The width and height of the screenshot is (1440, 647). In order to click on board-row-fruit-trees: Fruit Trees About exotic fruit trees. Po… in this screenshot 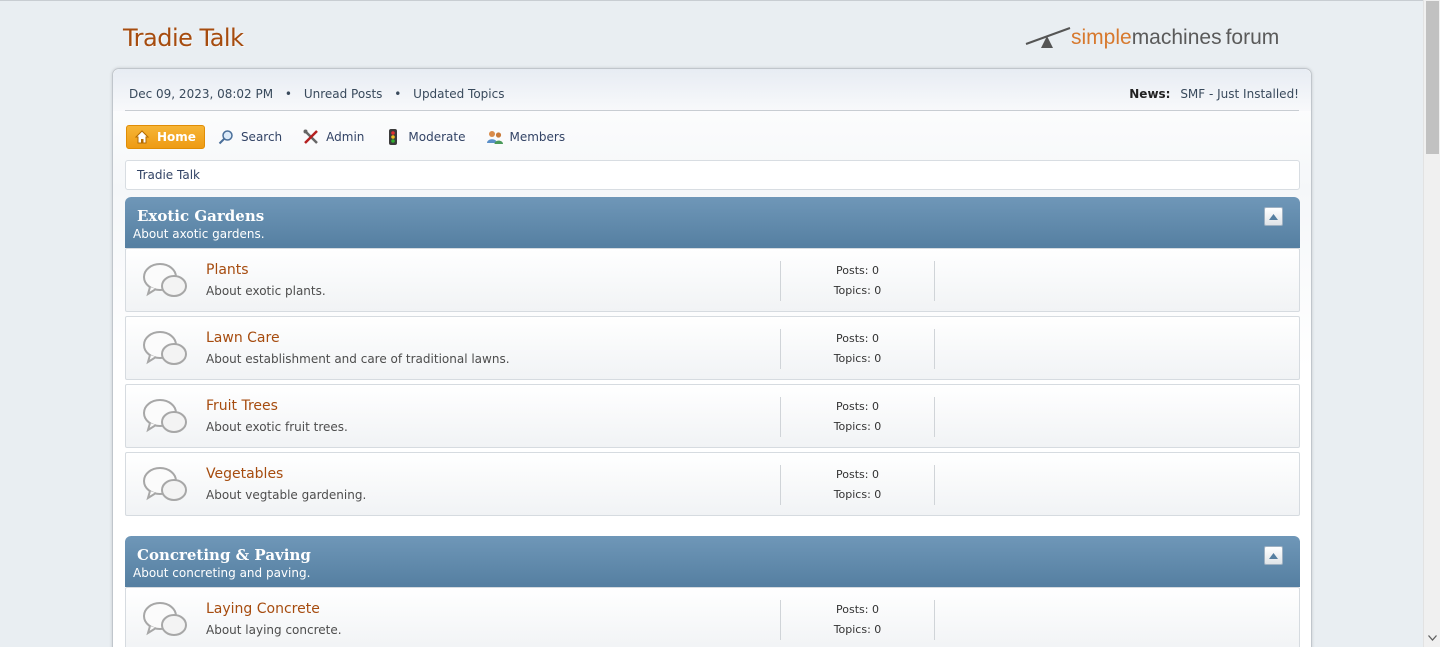, I will do `click(712, 416)`.